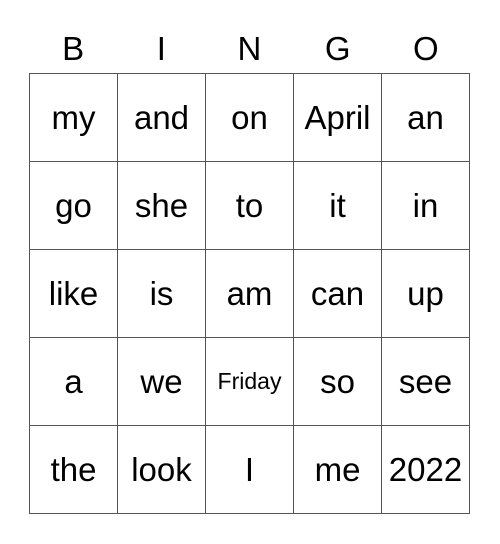  Describe the element at coordinates (162, 294) in the screenshot. I see `bingo-cell: is` at that location.